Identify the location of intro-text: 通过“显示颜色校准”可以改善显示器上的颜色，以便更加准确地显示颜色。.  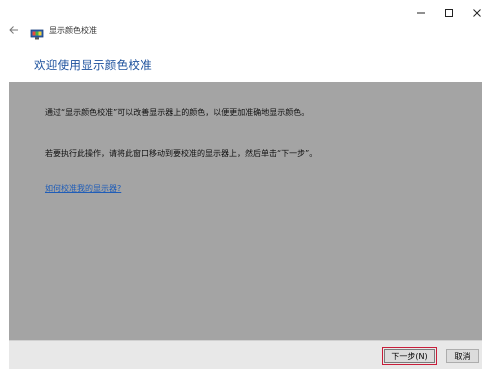
(177, 112).